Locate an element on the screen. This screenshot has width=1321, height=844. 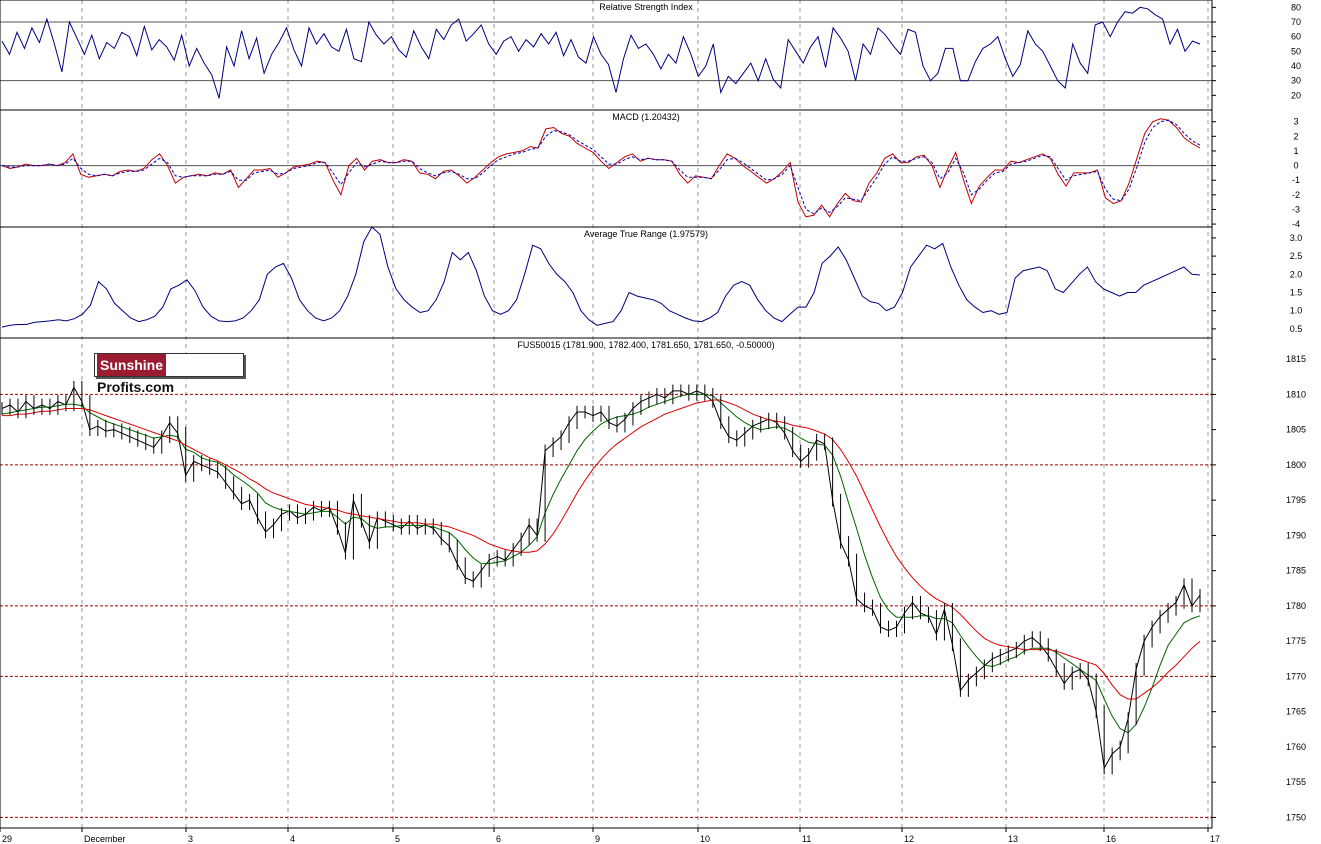
x-tick-label: 13 is located at coordinates (1013, 839).